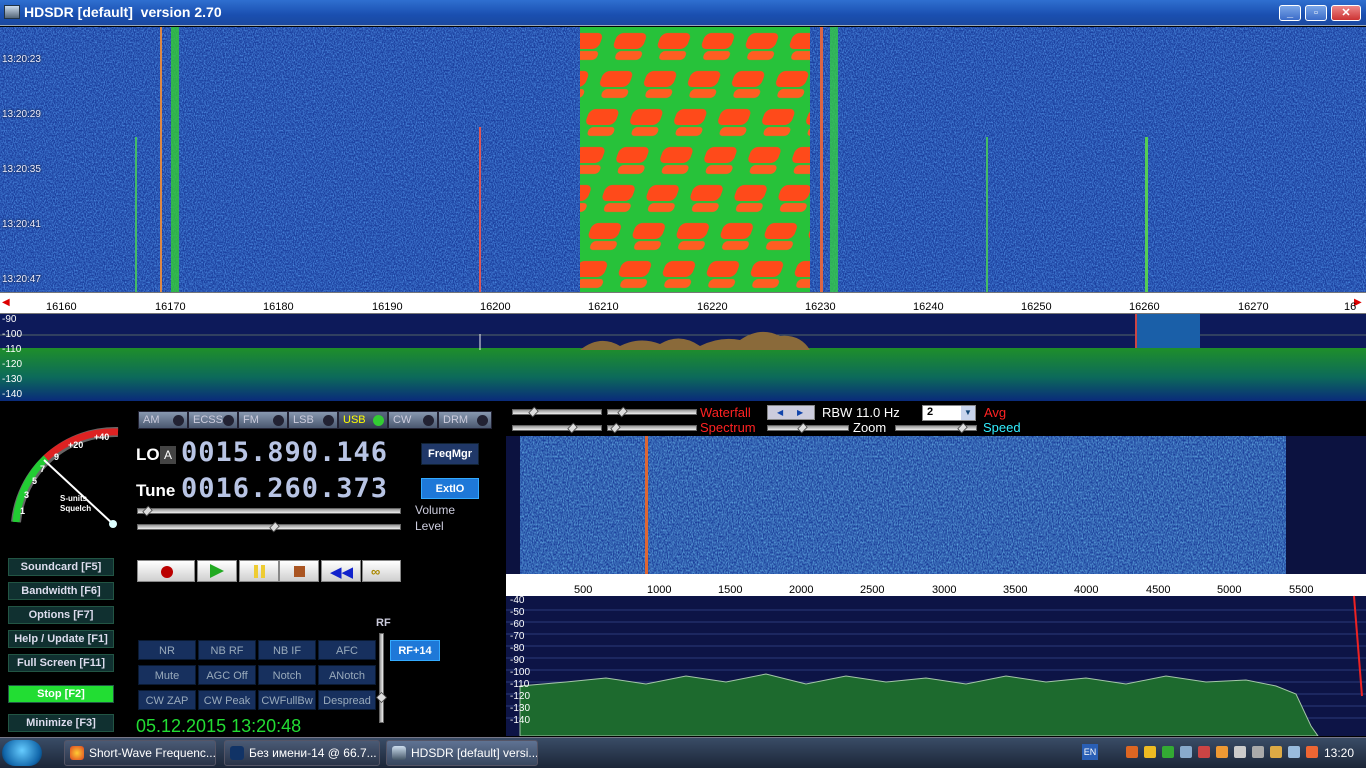 The image size is (1366, 768). What do you see at coordinates (347, 650) in the screenshot?
I see `afc-button: AFC` at bounding box center [347, 650].